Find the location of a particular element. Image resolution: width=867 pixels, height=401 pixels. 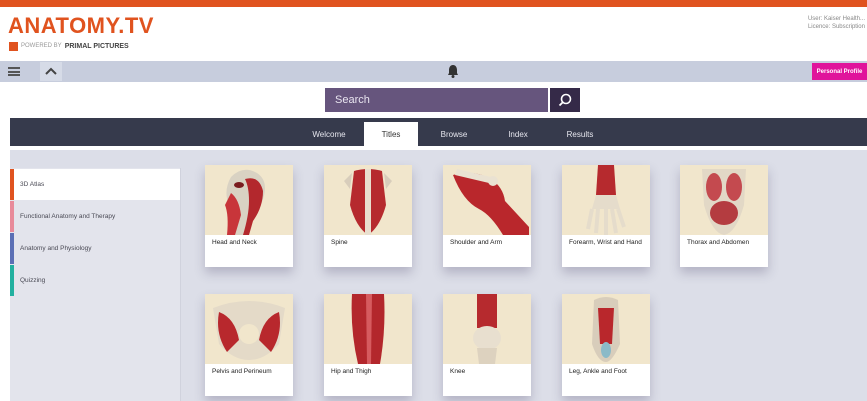

title-card-leg-ankle-foot: Leg, Ankle and Foot is located at coordinates (606, 345).